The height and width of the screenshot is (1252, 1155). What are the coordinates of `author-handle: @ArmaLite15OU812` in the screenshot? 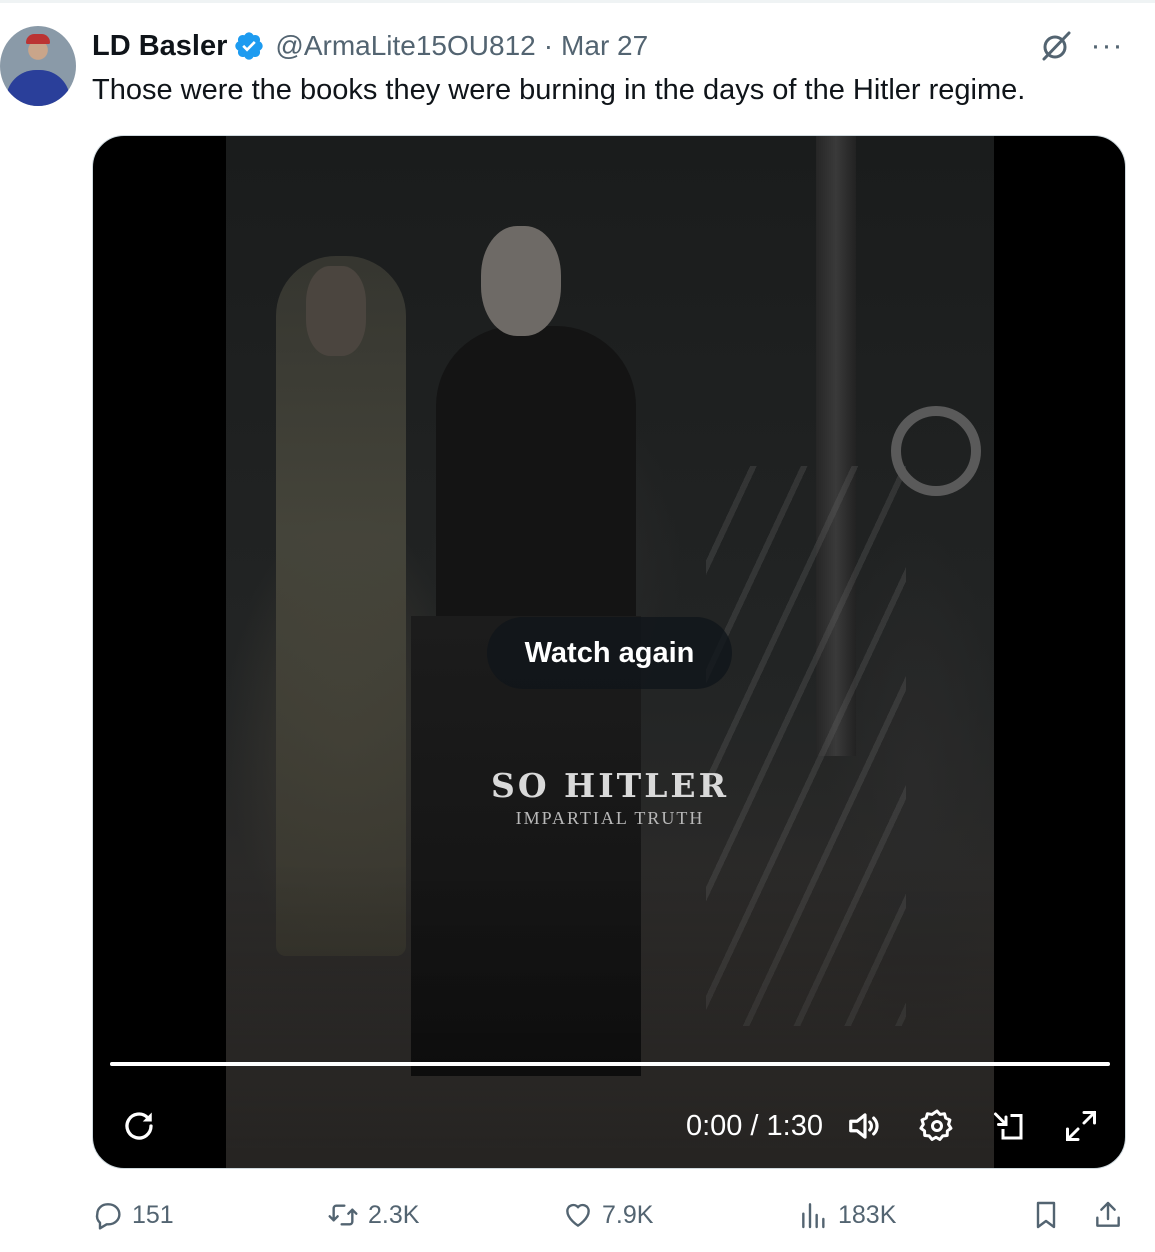 It's located at (405, 46).